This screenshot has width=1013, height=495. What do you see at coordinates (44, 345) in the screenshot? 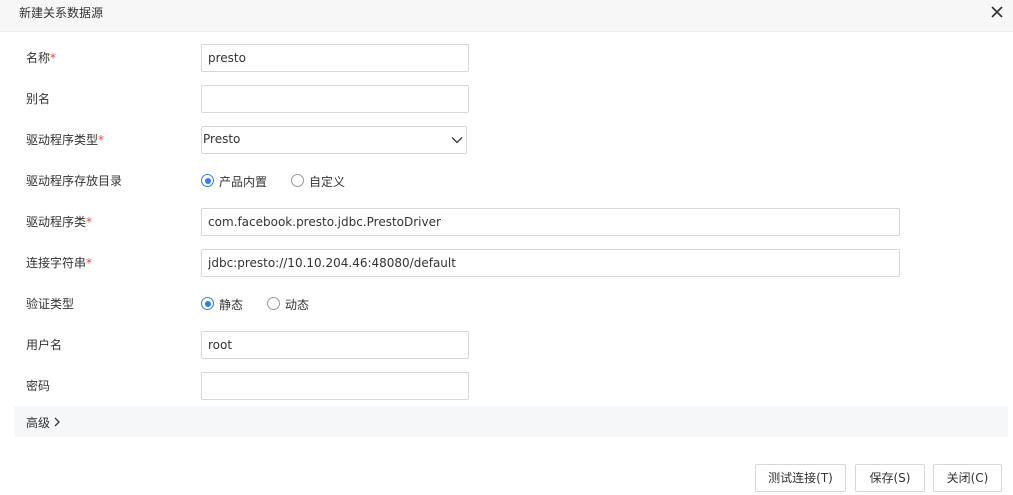
I see `username-label: 用户名` at bounding box center [44, 345].